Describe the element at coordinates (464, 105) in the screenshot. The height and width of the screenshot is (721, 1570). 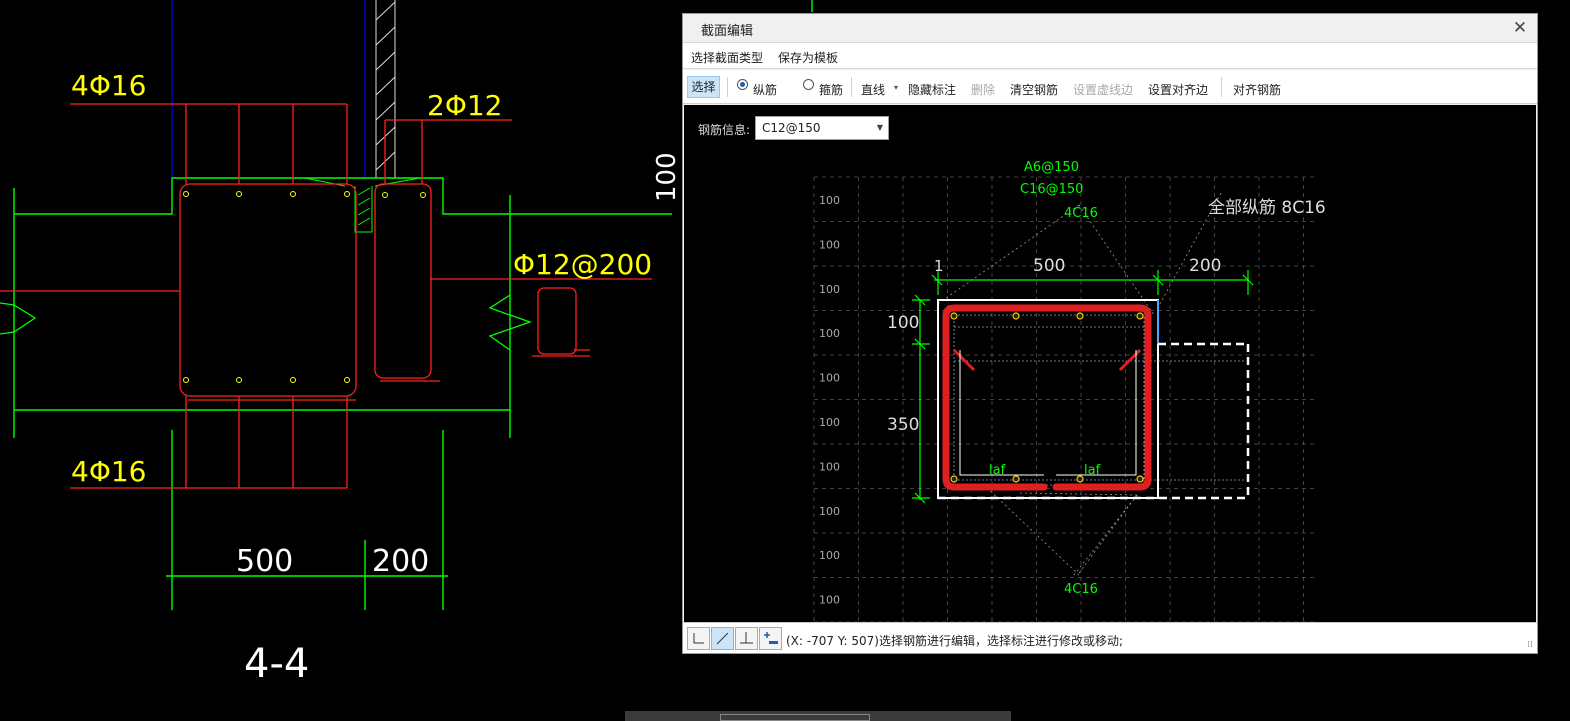
I see `rebar-label-2phi12: 2Φ12` at that location.